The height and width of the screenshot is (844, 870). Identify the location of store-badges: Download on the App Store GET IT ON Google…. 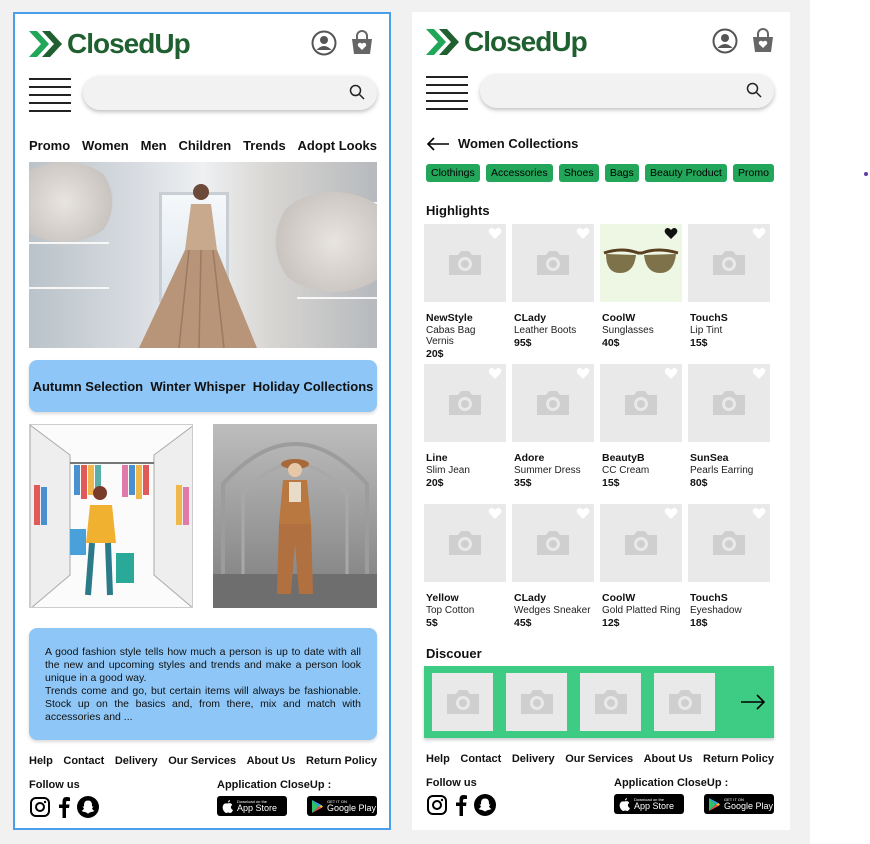
(694, 804).